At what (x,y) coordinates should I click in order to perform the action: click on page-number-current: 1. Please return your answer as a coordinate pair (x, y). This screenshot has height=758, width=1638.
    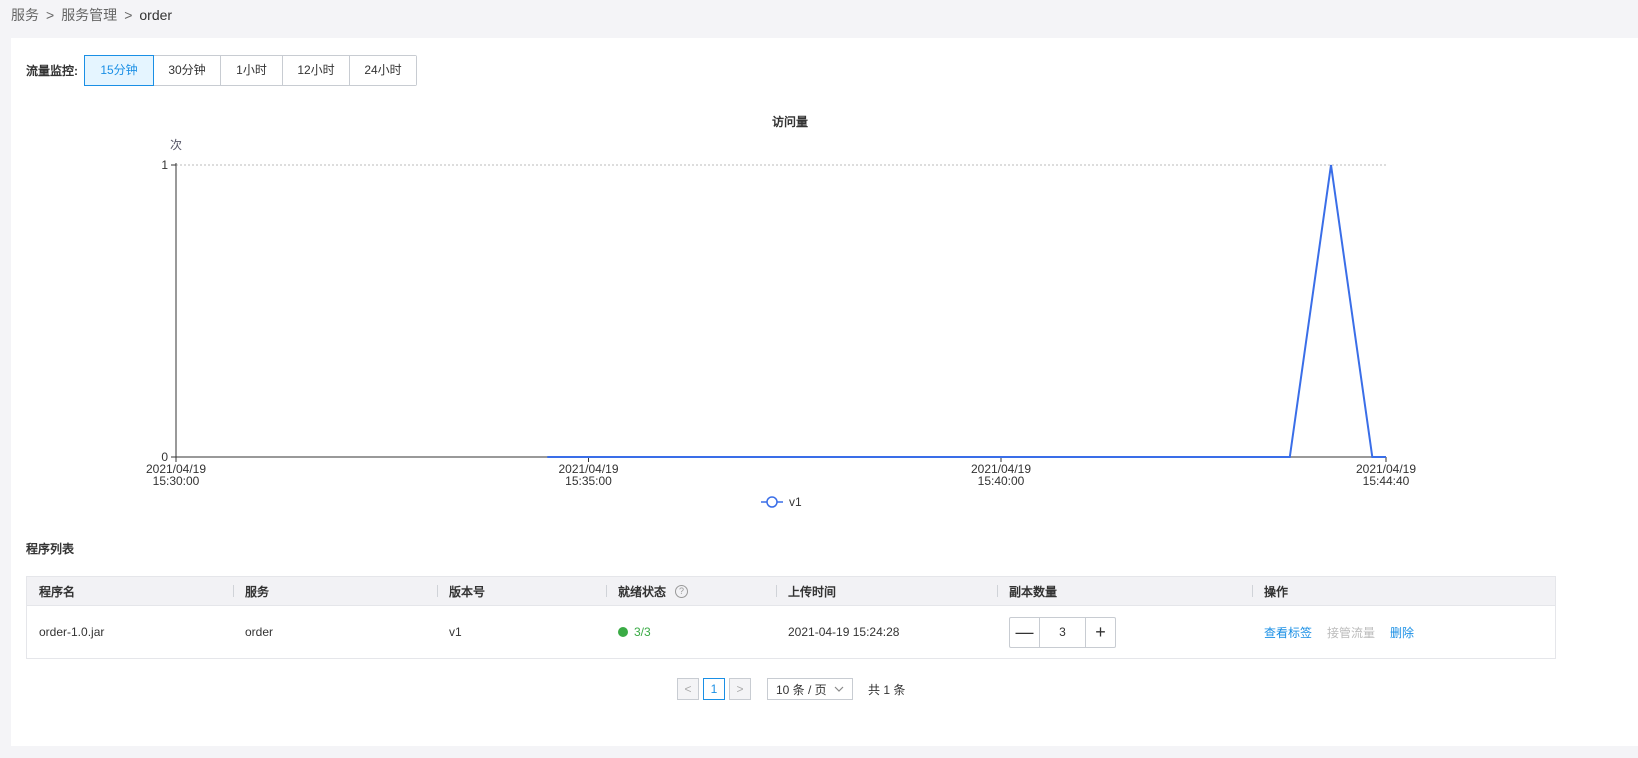
    Looking at the image, I should click on (714, 689).